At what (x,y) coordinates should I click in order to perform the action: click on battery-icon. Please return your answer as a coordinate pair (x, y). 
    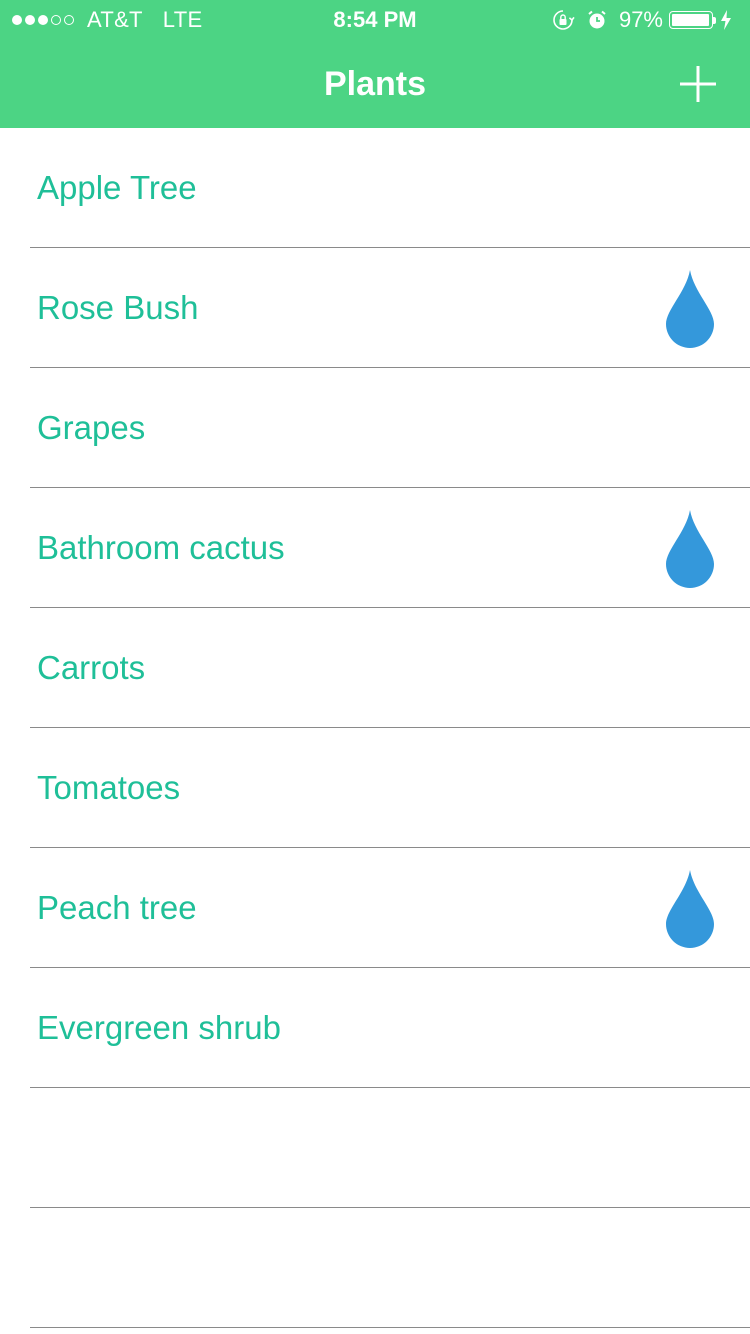
    Looking at the image, I should click on (691, 20).